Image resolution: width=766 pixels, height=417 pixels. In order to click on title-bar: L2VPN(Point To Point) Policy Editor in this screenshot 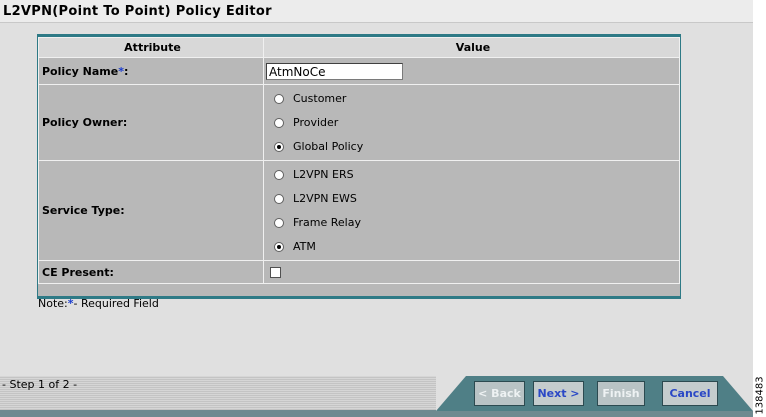, I will do `click(376, 11)`.